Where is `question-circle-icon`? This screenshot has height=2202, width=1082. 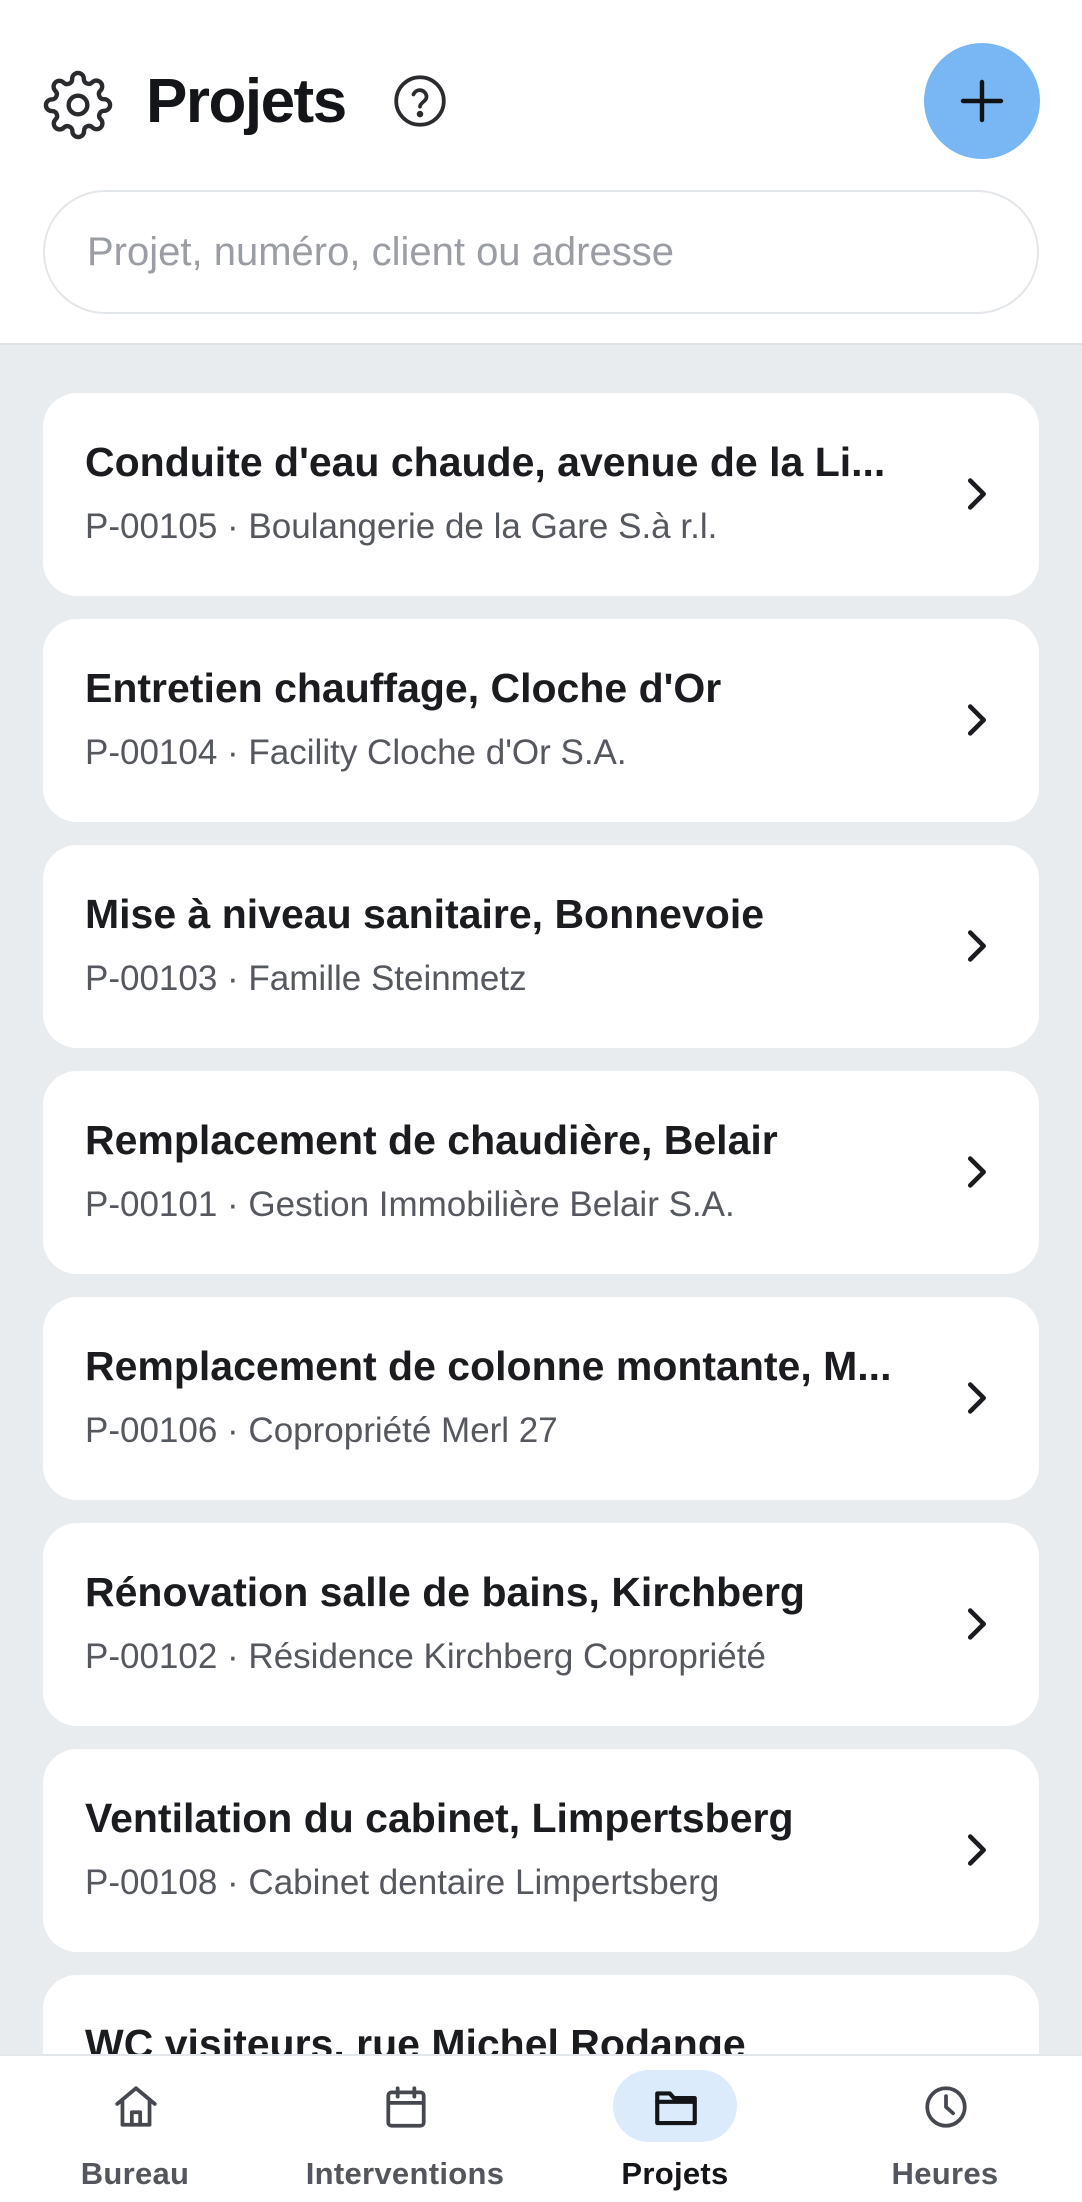 question-circle-icon is located at coordinates (420, 101).